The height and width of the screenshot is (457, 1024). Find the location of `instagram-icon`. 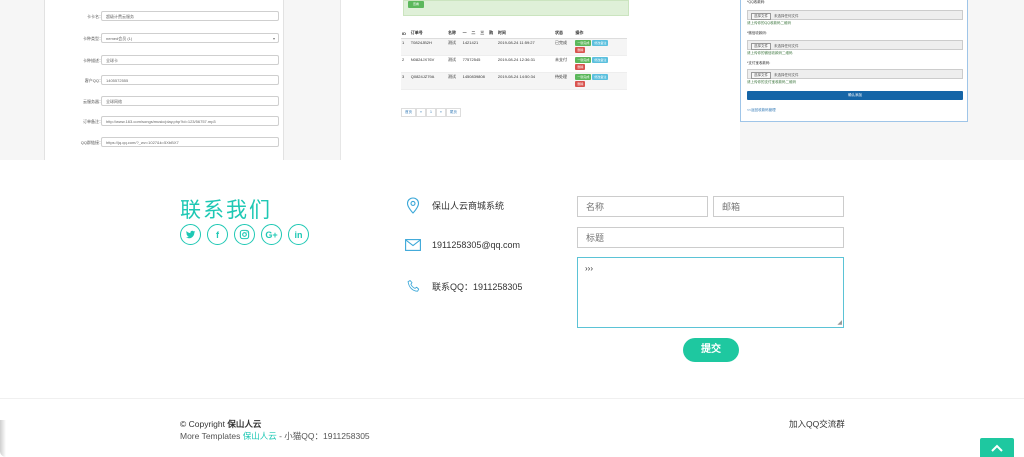

instagram-icon is located at coordinates (244, 234).